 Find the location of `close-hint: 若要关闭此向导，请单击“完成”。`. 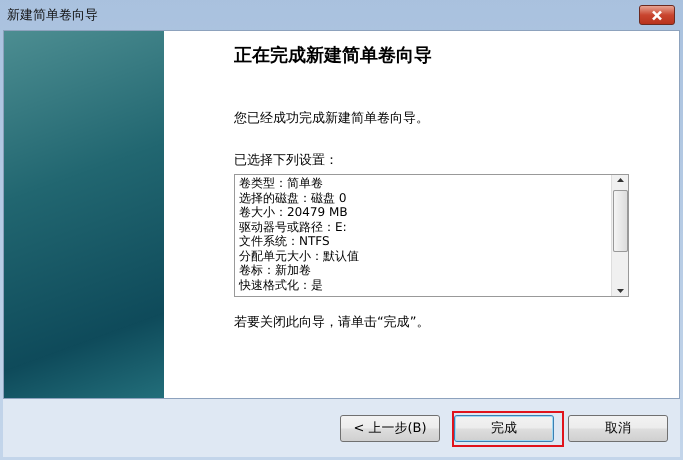

close-hint: 若要关闭此向导，请单击“完成”。 is located at coordinates (332, 322).